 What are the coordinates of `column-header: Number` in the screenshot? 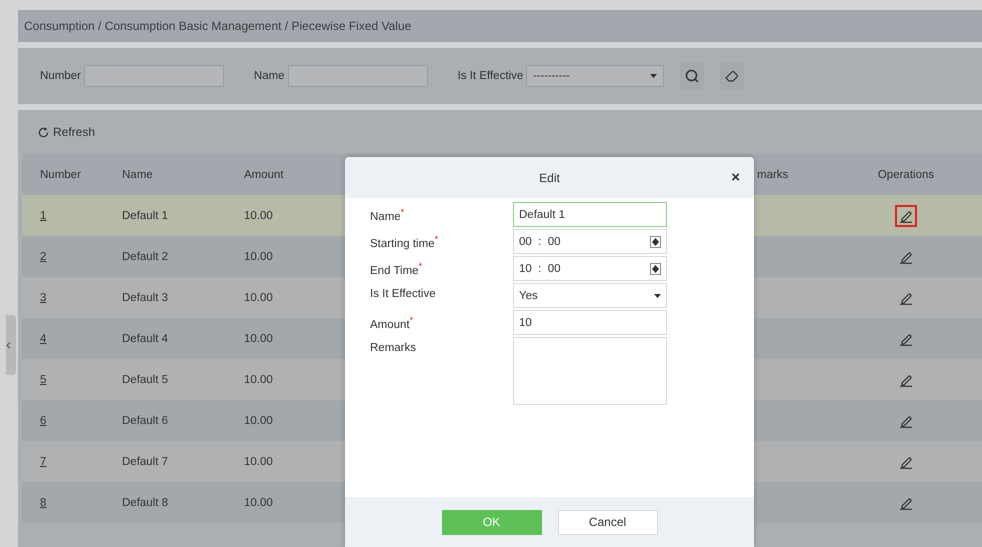 It's located at (60, 174).